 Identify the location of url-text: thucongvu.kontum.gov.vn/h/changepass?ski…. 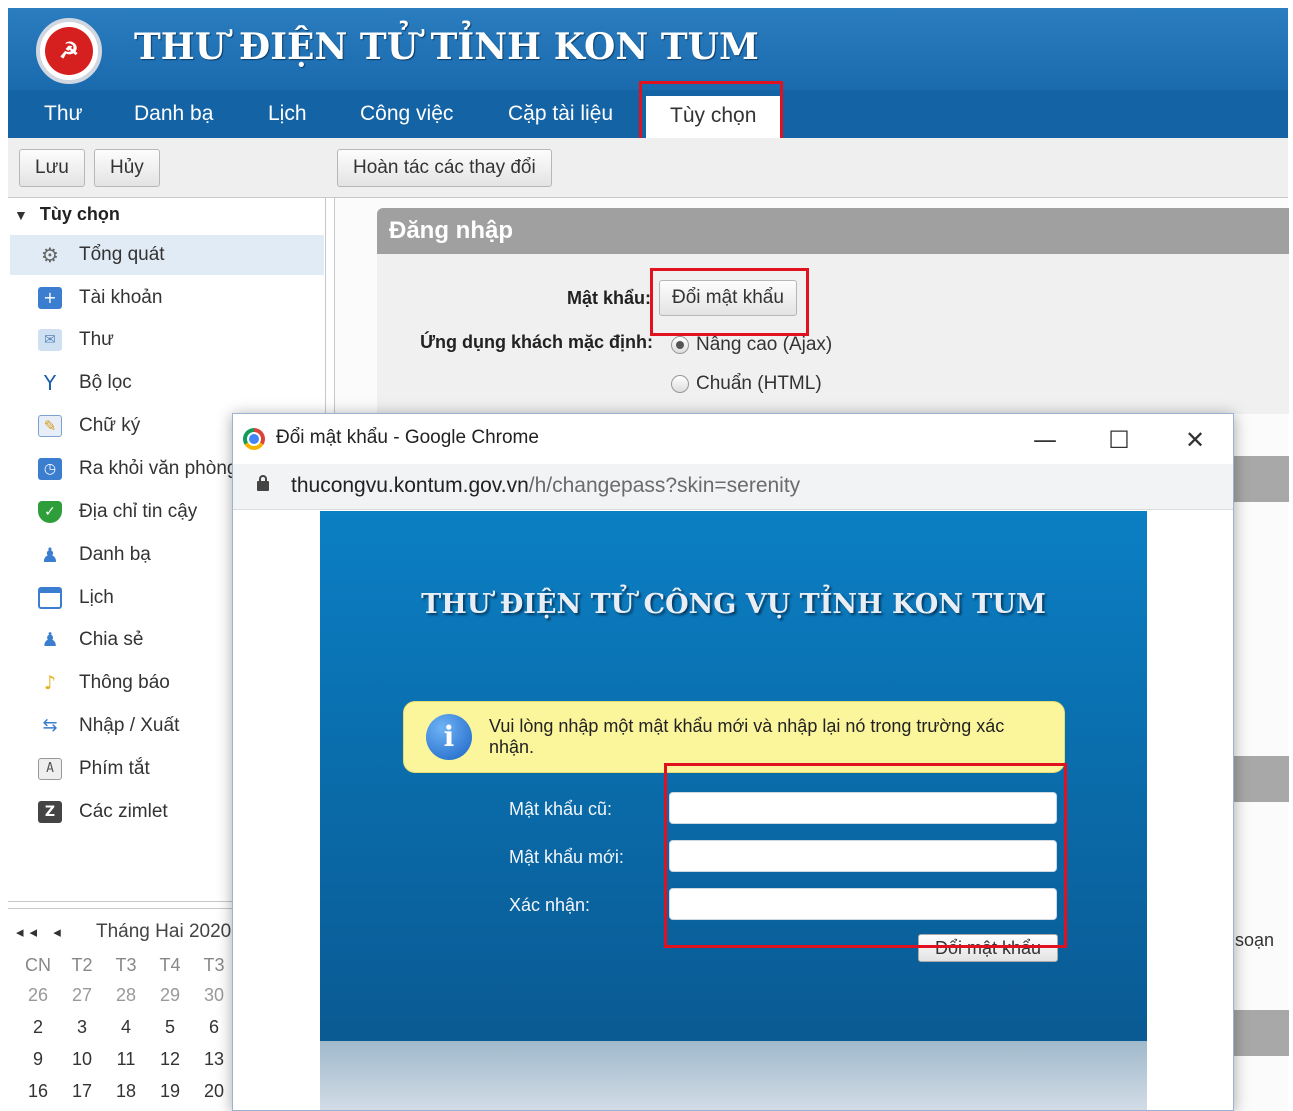
(545, 486).